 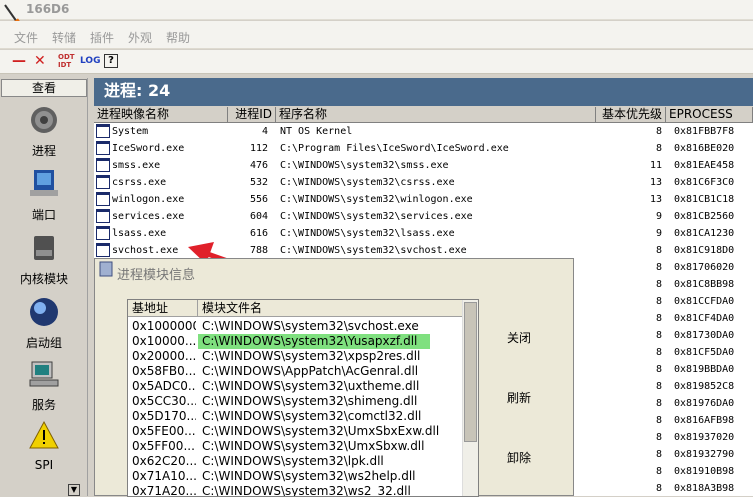 I want to click on module-row: 0x62C20... C:\WINDOWS\system32\lpk.dll, so click(x=296, y=461).